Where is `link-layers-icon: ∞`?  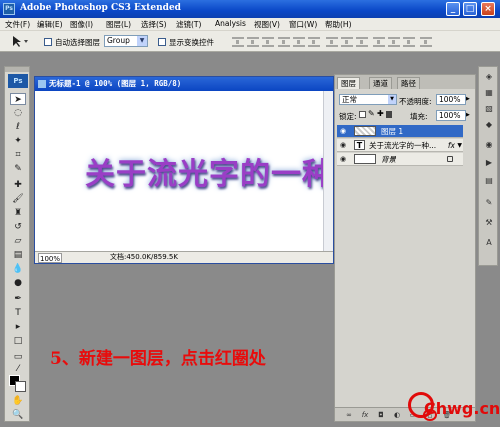 link-layers-icon: ∞ is located at coordinates (349, 415).